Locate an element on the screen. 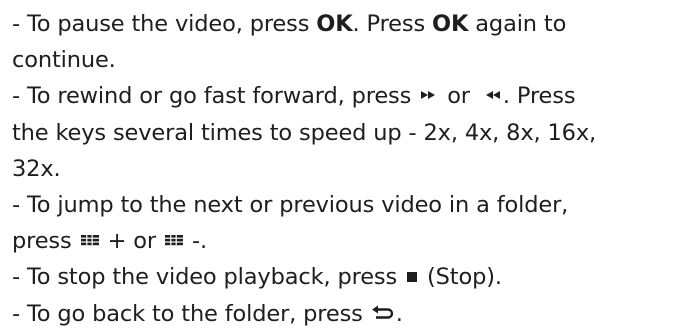 The image size is (699, 332). jump-text-4: -. is located at coordinates (196, 241).